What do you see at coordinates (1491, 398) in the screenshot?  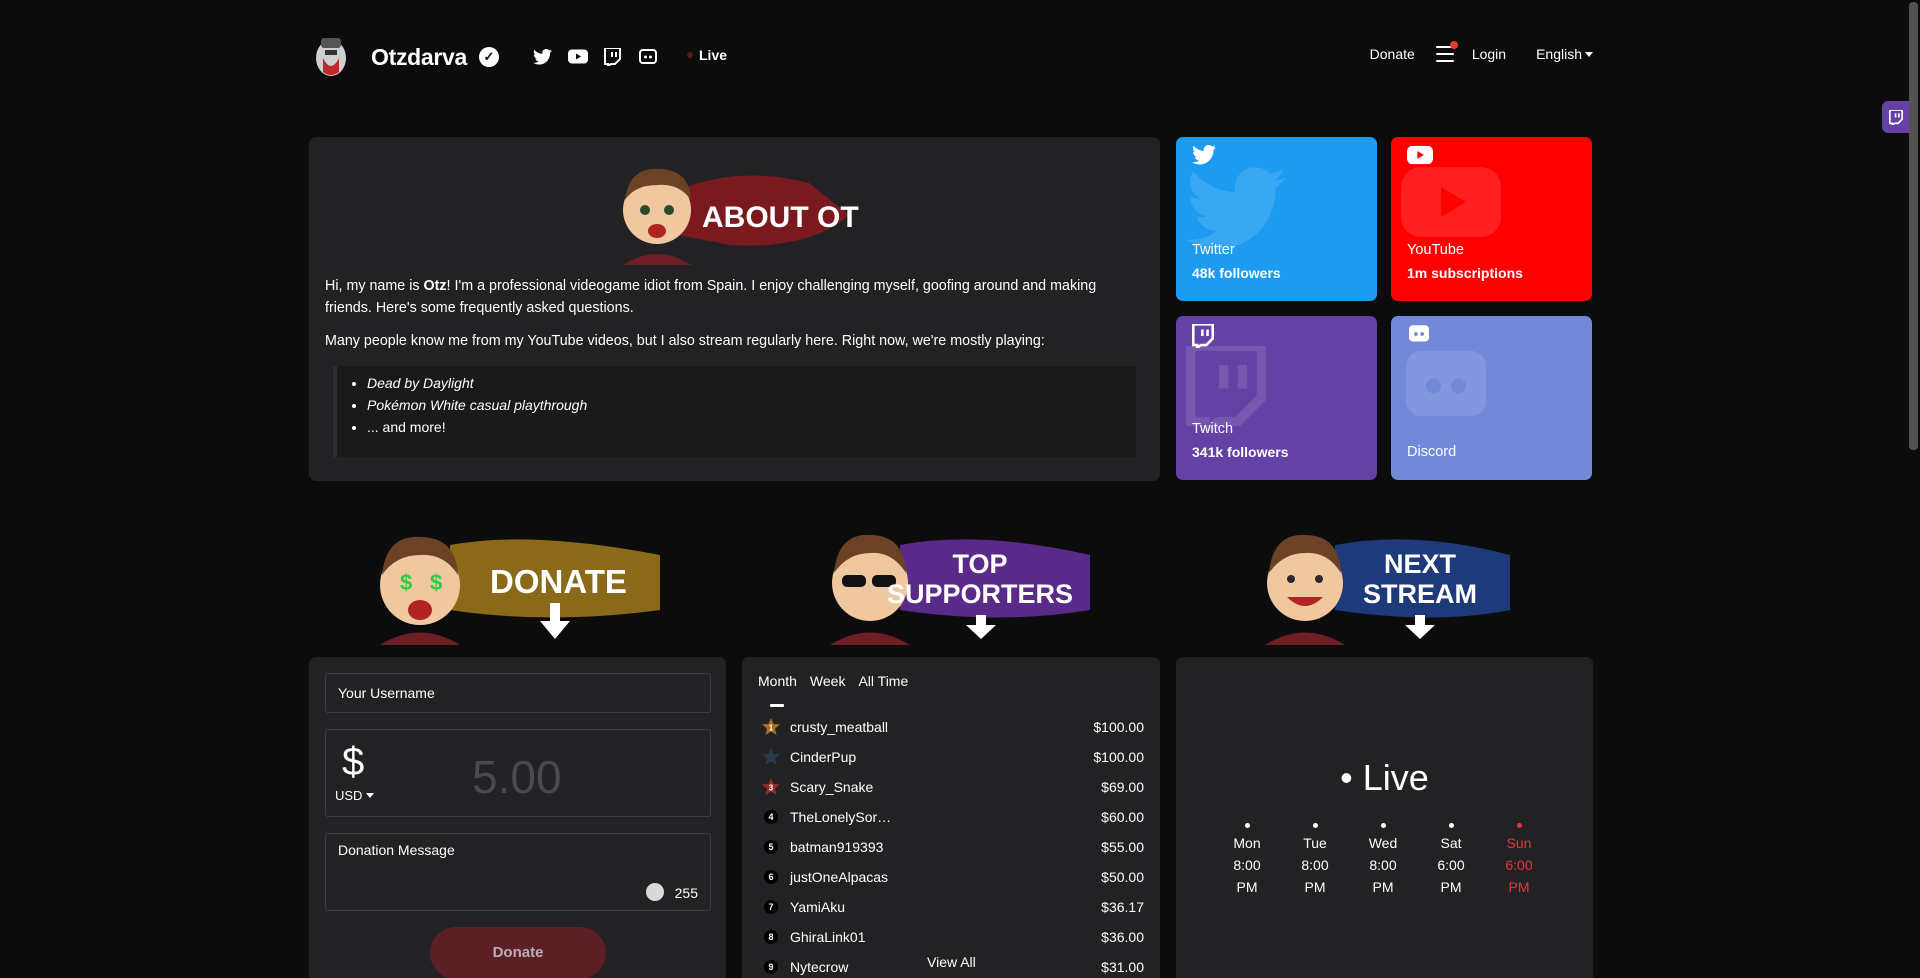 I see `discord-tile: Discord` at bounding box center [1491, 398].